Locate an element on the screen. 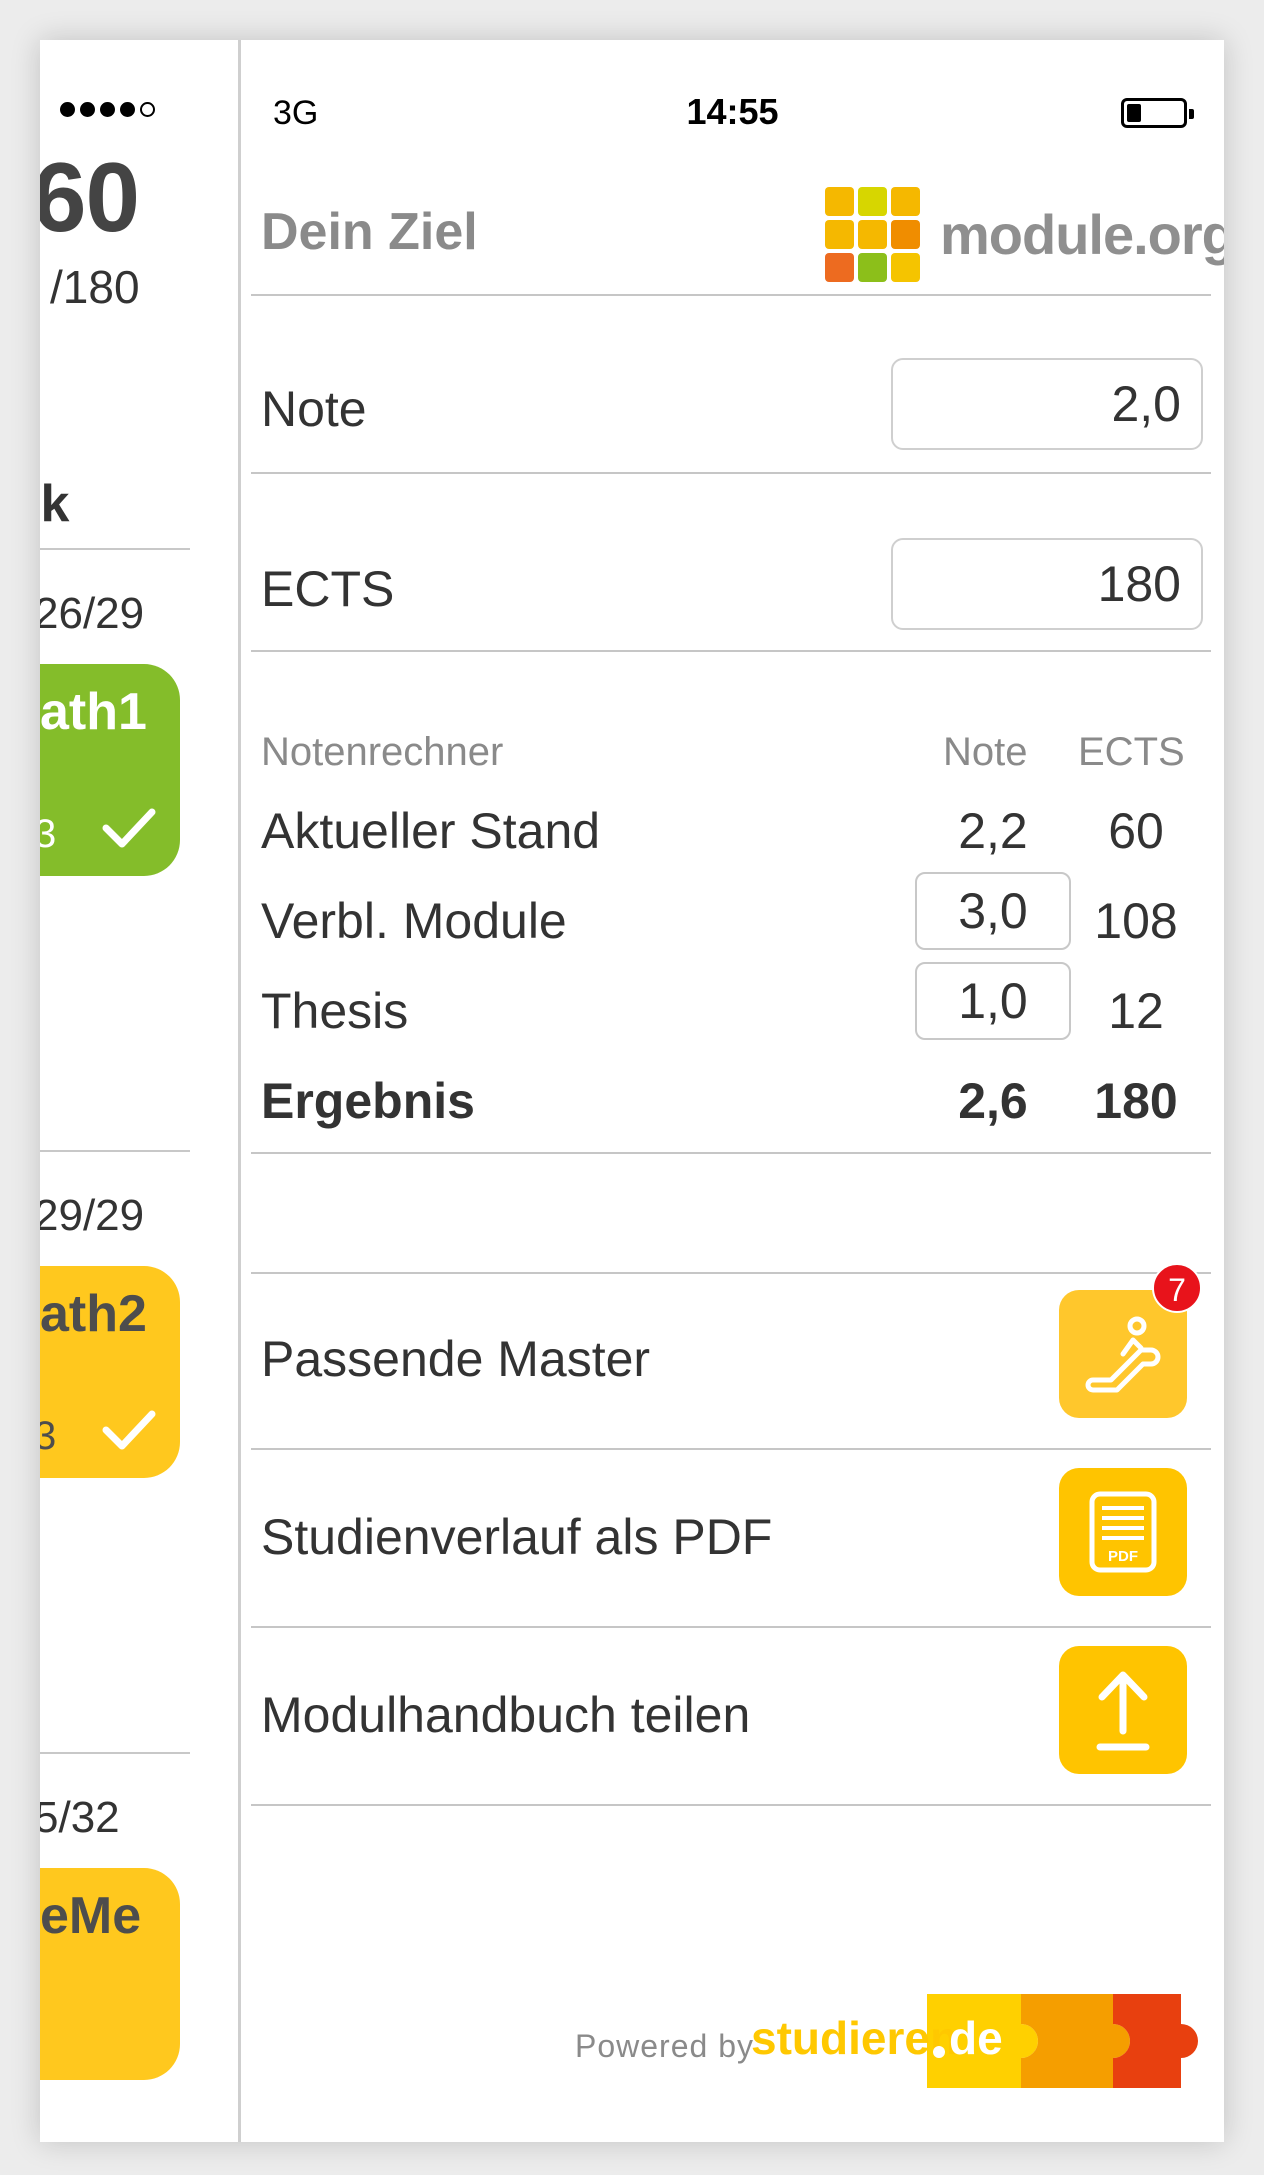 The height and width of the screenshot is (2175, 1264). powered-by-label: Powered by is located at coordinates (664, 2046).